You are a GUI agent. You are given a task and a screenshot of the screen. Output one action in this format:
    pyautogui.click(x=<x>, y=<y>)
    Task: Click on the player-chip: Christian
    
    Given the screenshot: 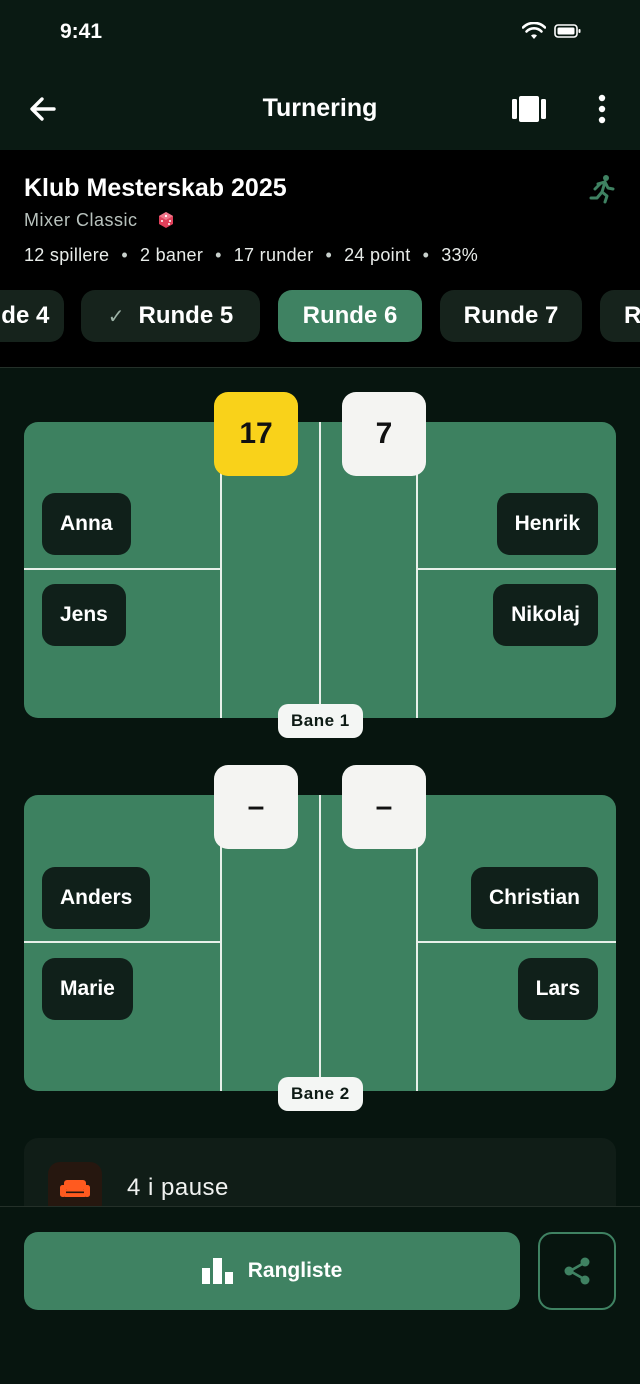 What is the action you would take?
    pyautogui.click(x=534, y=898)
    